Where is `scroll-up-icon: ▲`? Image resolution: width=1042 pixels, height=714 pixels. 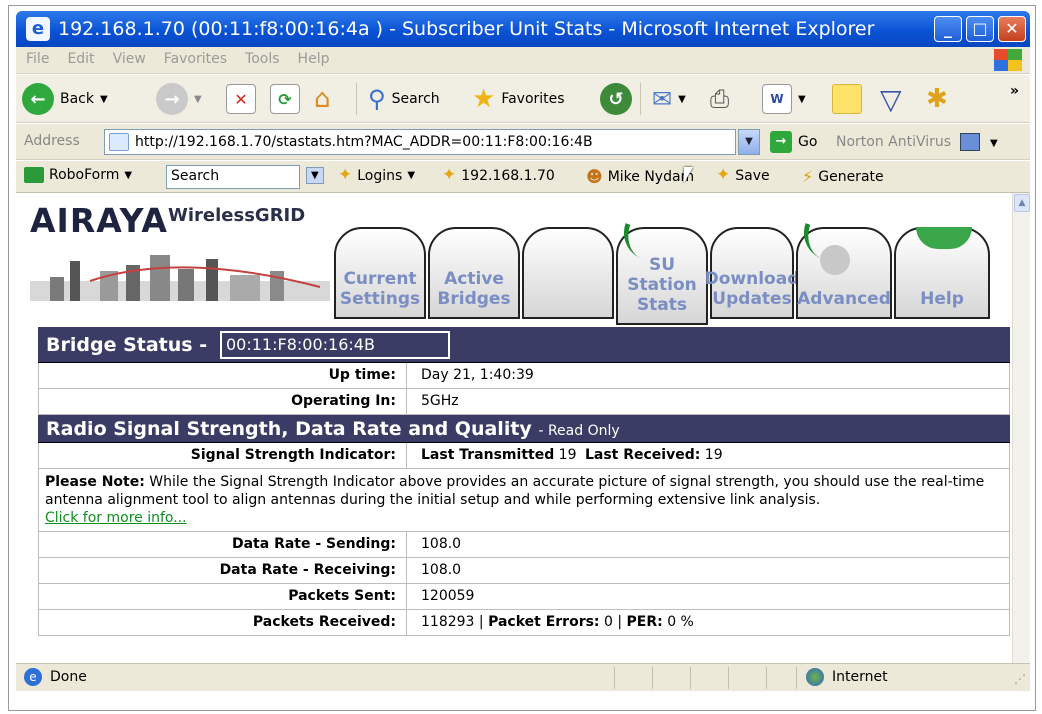
scroll-up-icon: ▲ is located at coordinates (1022, 203).